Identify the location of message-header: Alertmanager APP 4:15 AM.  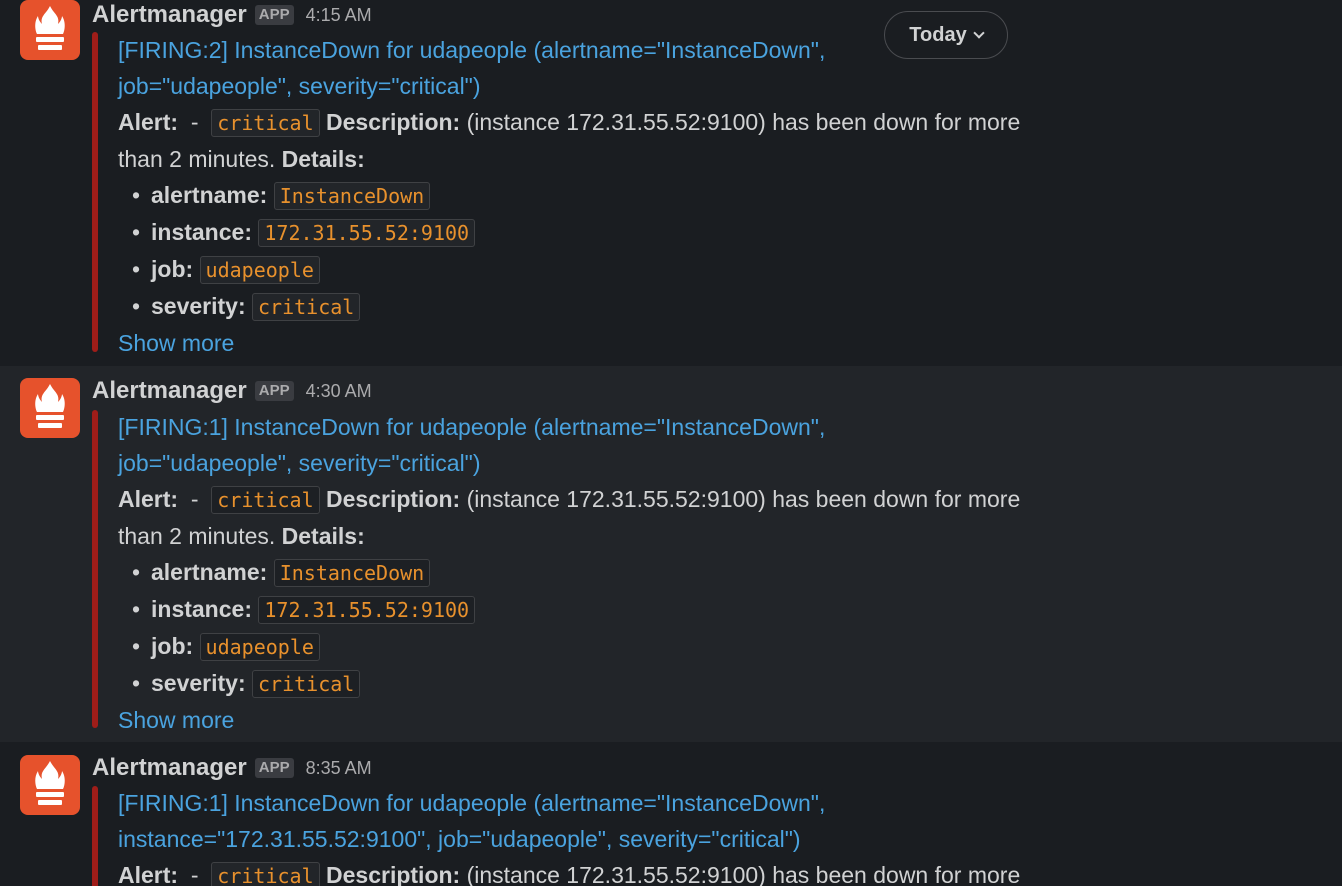
(232, 15).